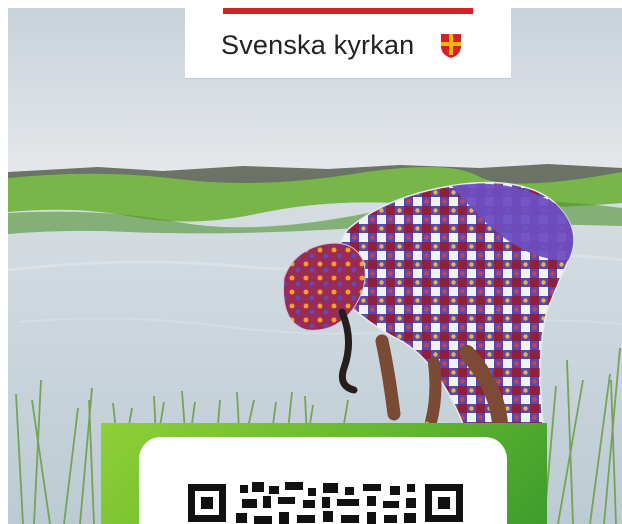  Describe the element at coordinates (451, 46) in the screenshot. I see `cross-shield-icon` at that location.